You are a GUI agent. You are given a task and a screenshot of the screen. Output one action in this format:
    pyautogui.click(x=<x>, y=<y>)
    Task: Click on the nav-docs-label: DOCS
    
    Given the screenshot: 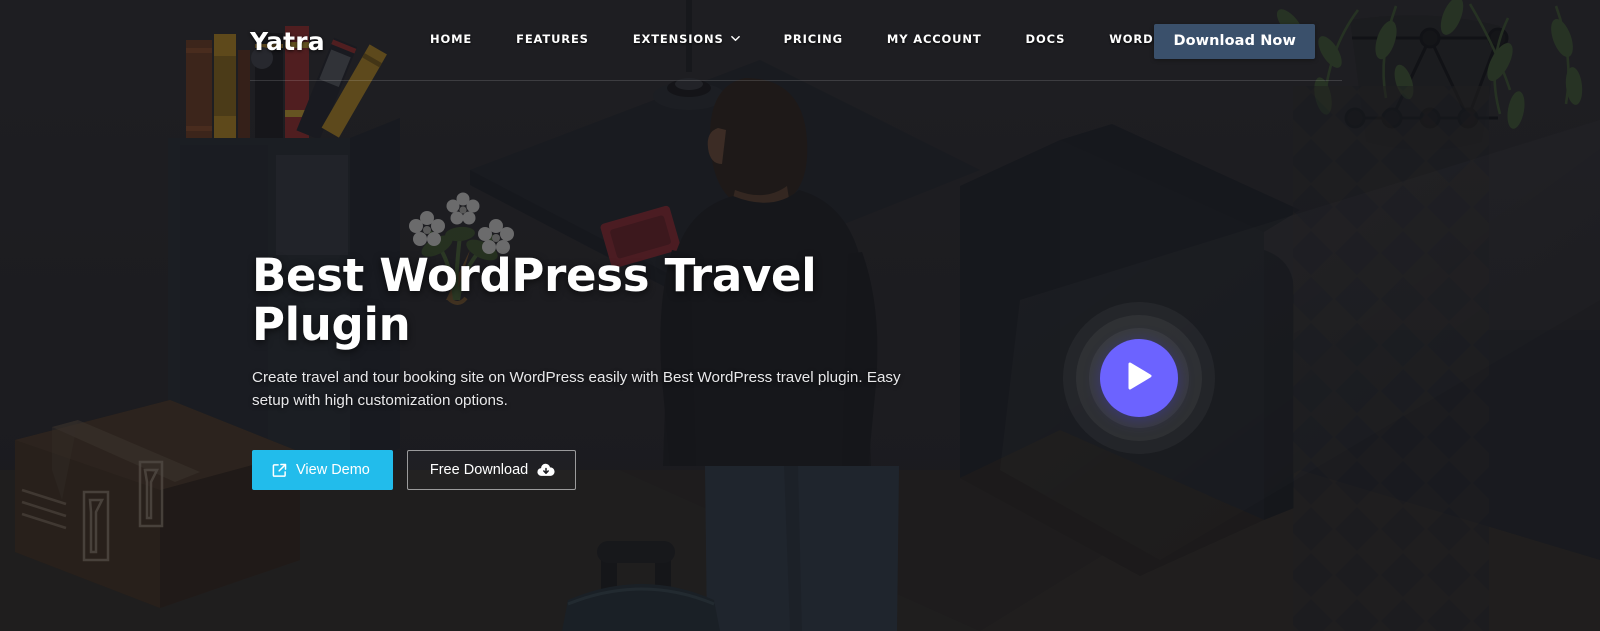 What is the action you would take?
    pyautogui.click(x=1045, y=39)
    